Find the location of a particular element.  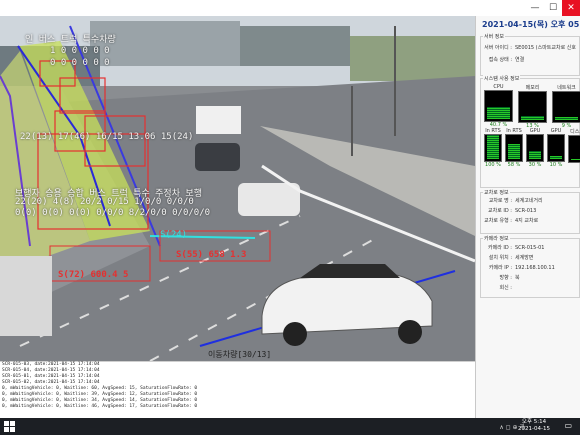

taskbar-date: 2021-04-15 is located at coordinates (534, 429).